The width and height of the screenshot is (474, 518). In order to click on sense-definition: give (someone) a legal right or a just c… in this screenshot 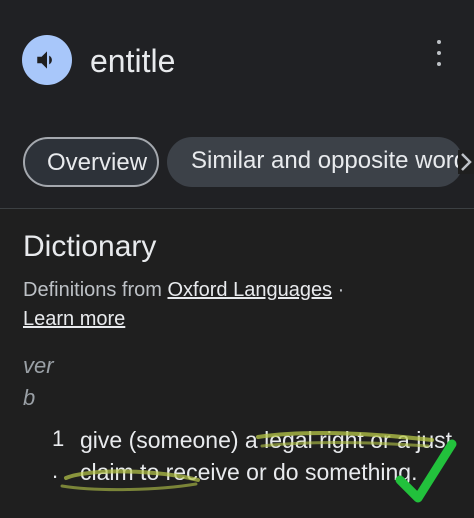, I will do `click(266, 456)`.